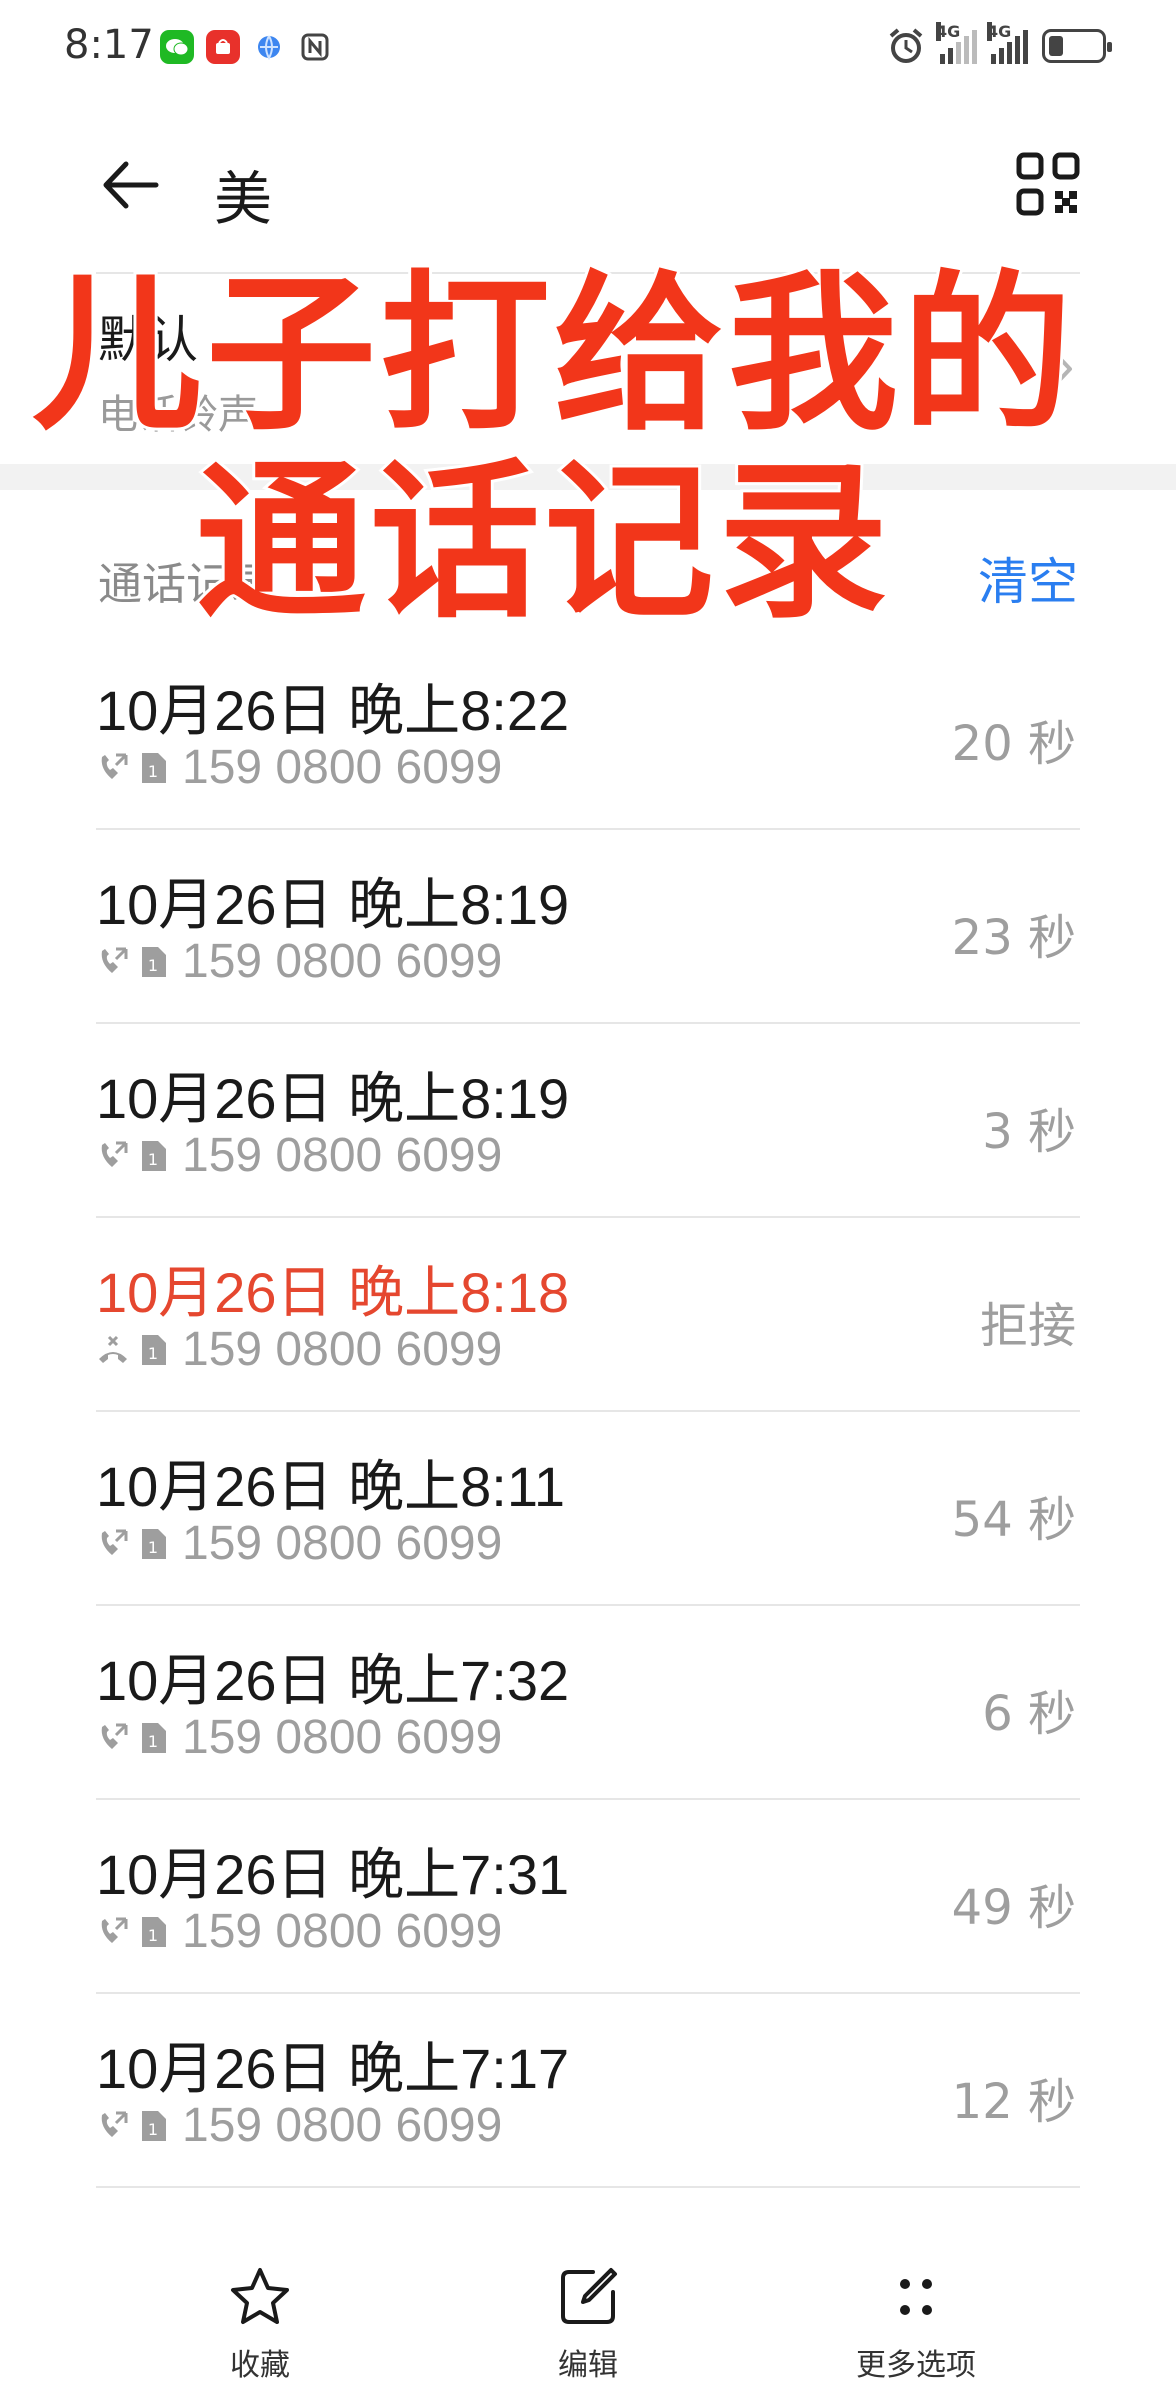 This screenshot has height=2400, width=1176. Describe the element at coordinates (588, 733) in the screenshot. I see `call-row: 10月26日 晚上8:22 1 159 0800 6099 20 秒` at that location.